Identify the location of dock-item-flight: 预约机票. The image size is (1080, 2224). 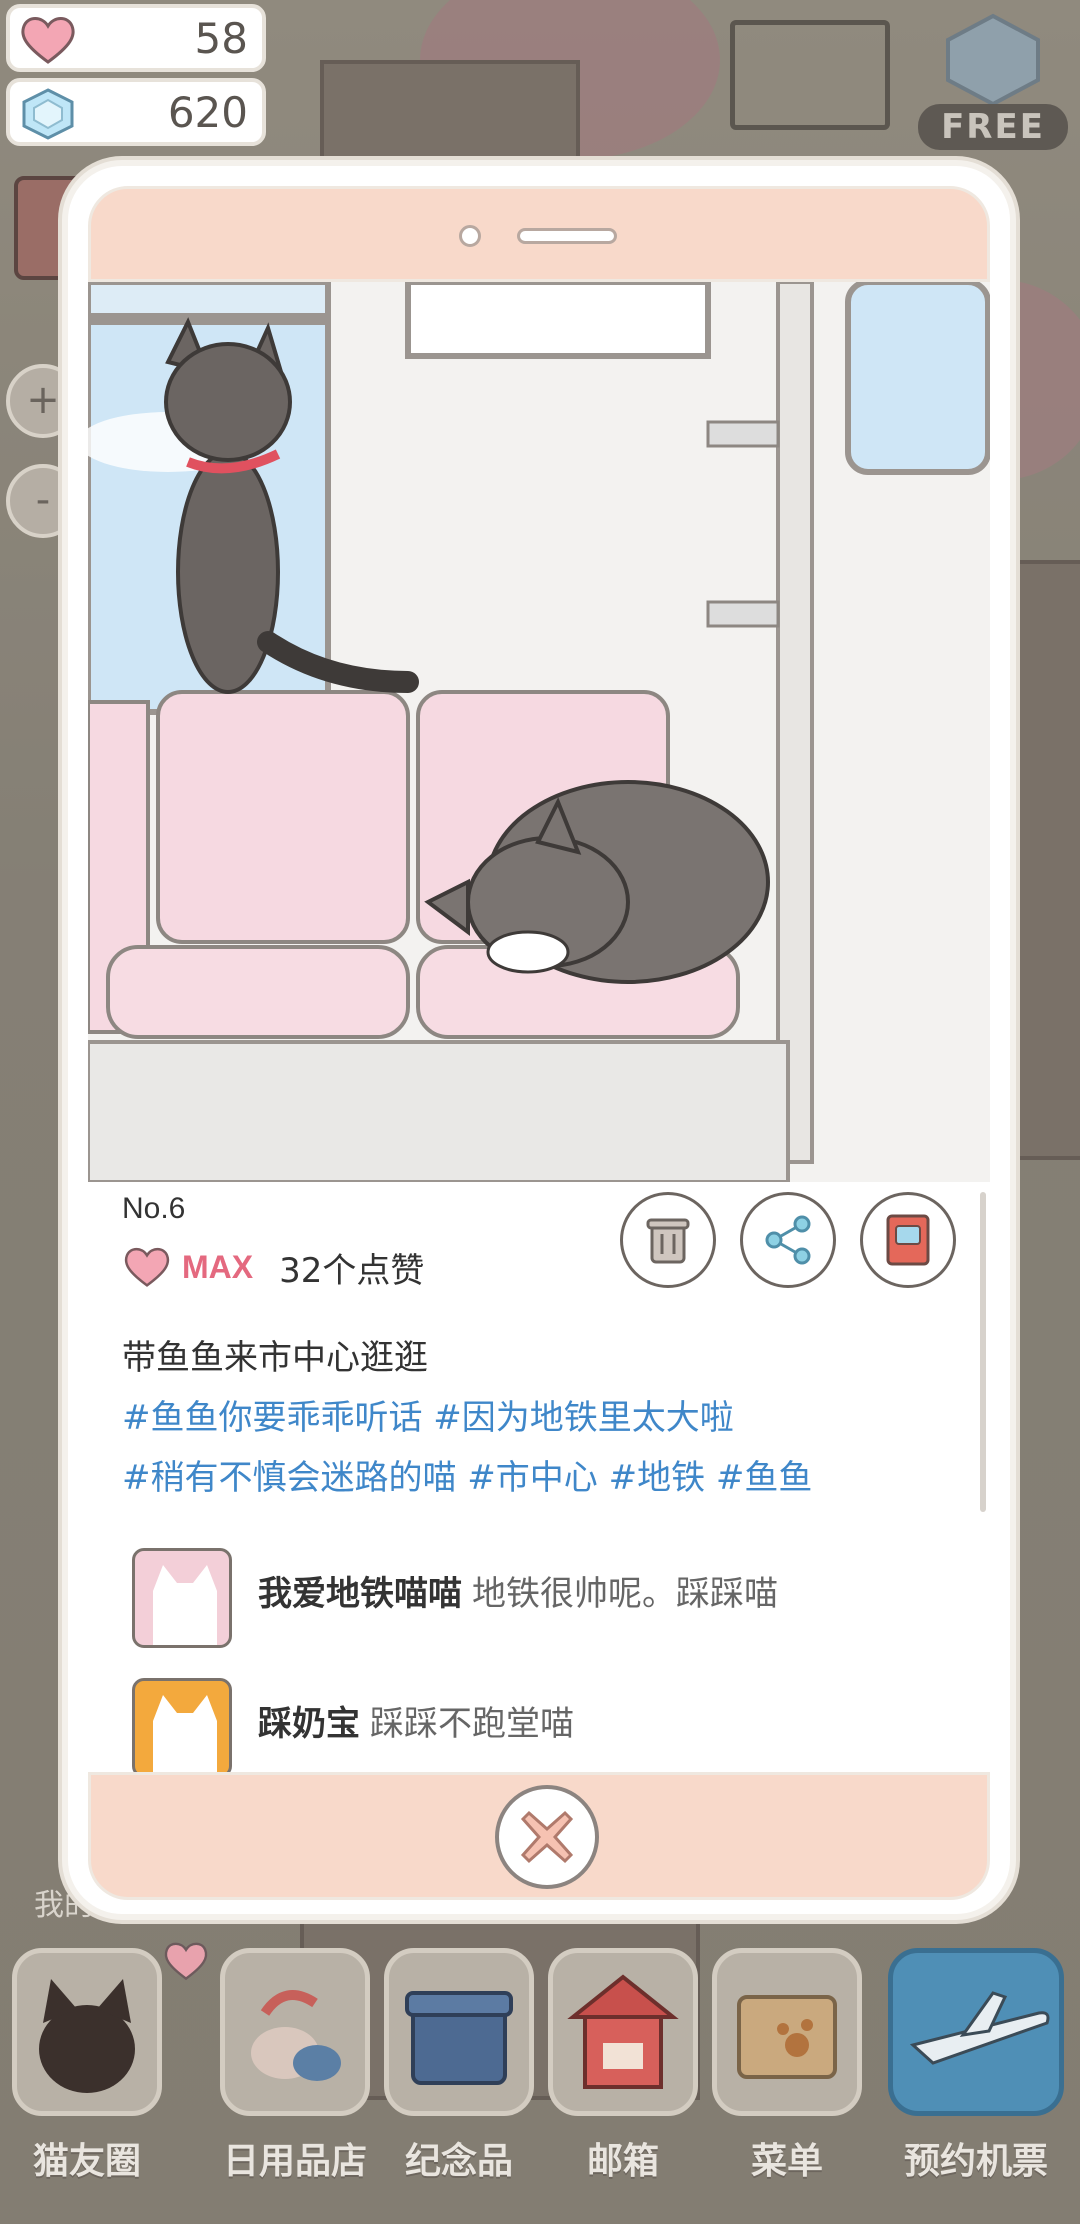
(976, 2080).